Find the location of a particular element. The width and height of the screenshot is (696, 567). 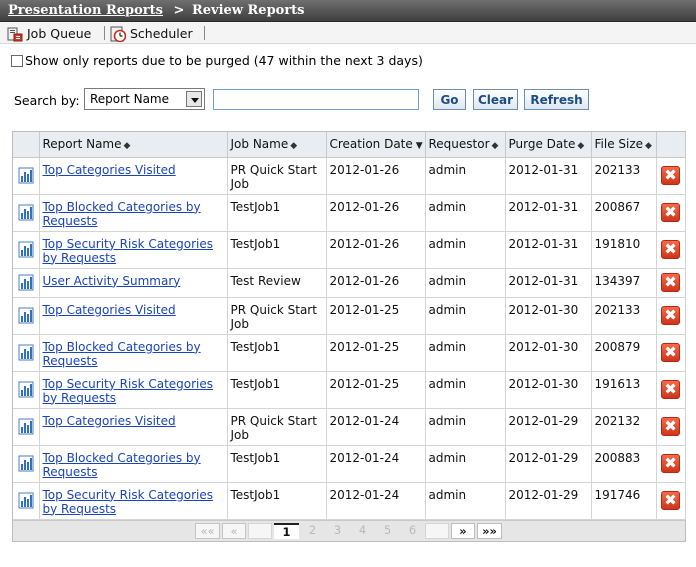

page-number: 4 is located at coordinates (362, 531).